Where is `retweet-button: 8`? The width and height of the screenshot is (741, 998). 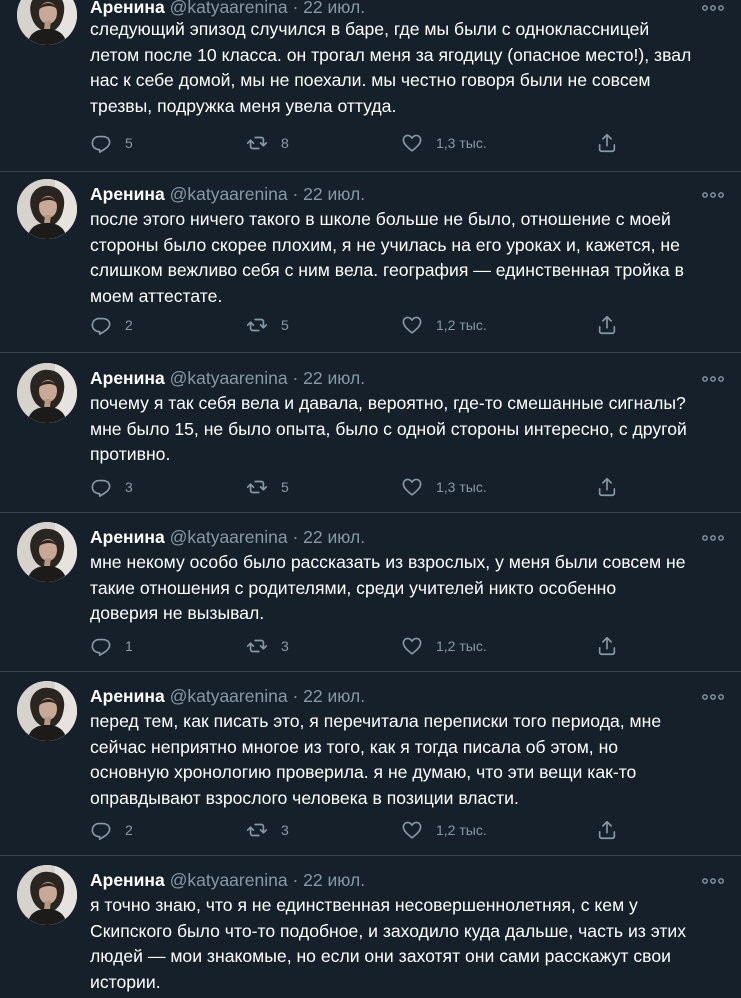 retweet-button: 8 is located at coordinates (267, 143).